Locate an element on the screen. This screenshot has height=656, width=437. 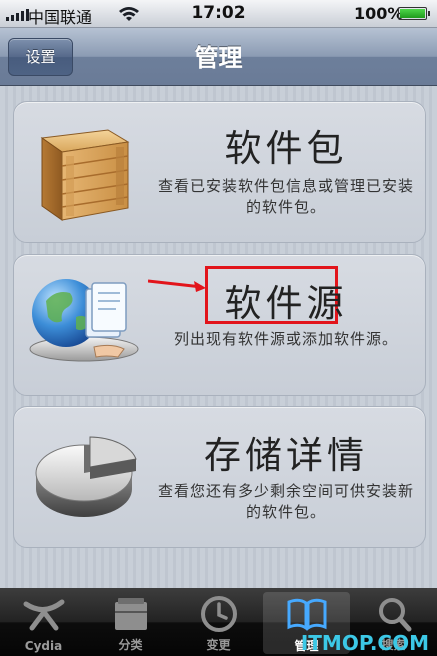
packages-title: 软件包 is located at coordinates (286, 148).